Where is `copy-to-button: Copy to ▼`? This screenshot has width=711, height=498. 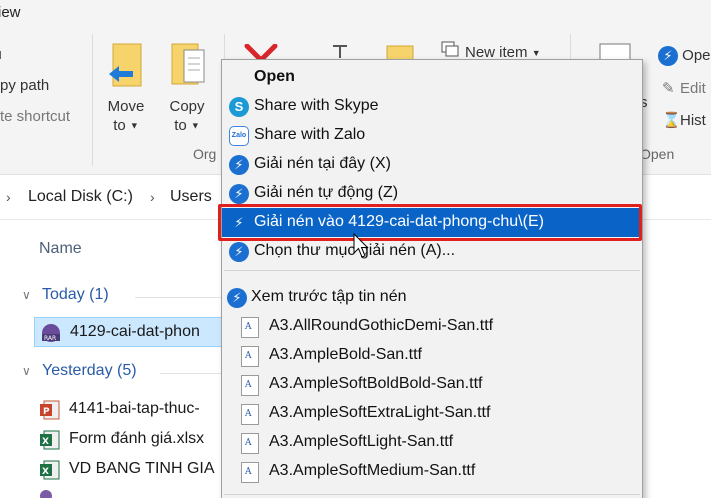 copy-to-button: Copy to ▼ is located at coordinates (187, 89).